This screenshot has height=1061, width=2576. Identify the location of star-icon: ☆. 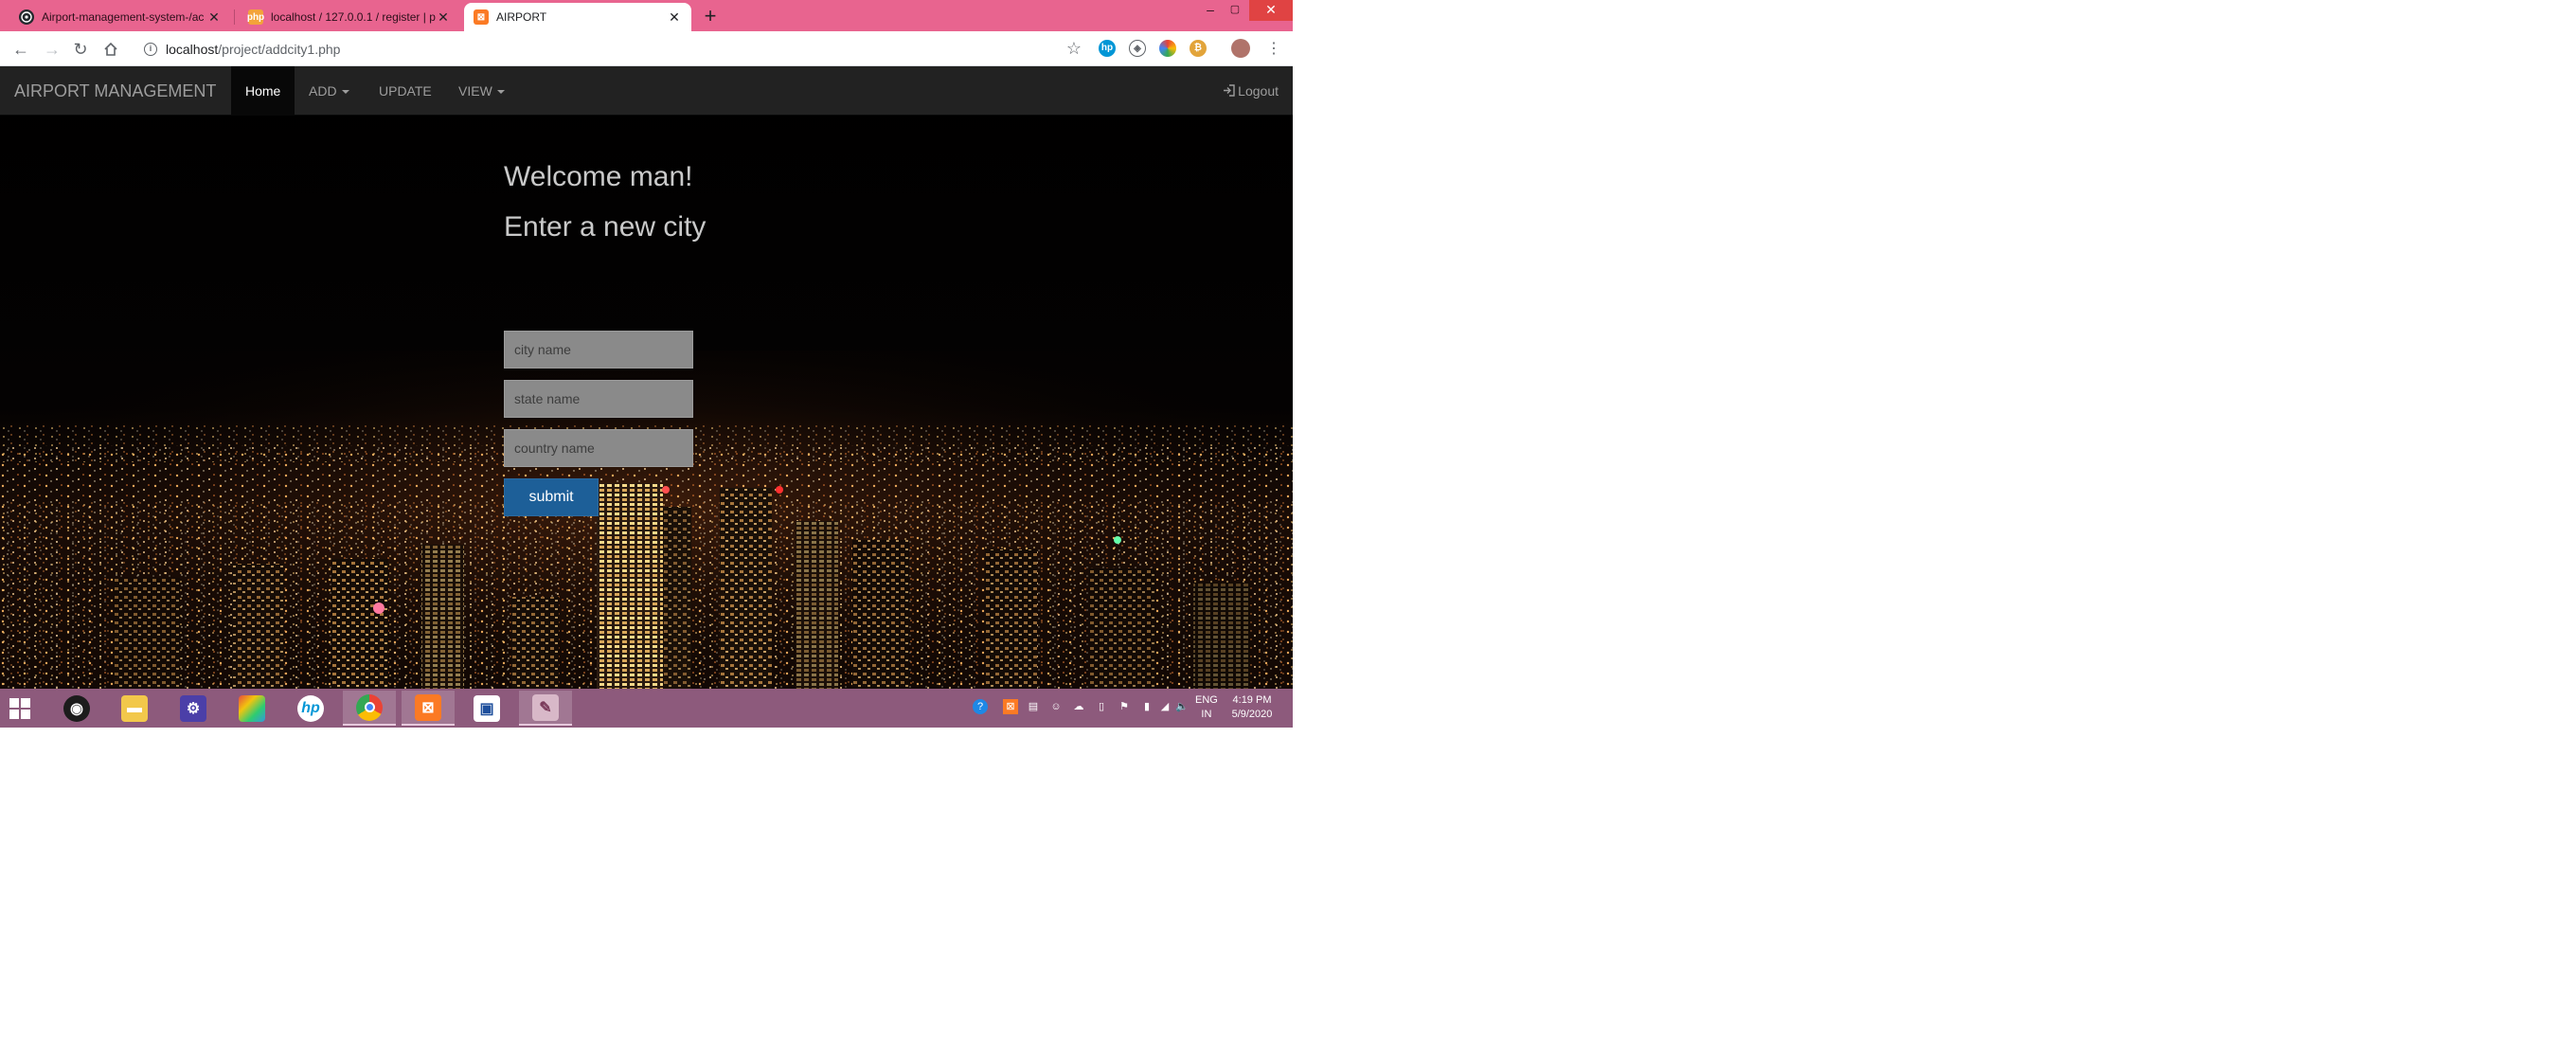
(1074, 49).